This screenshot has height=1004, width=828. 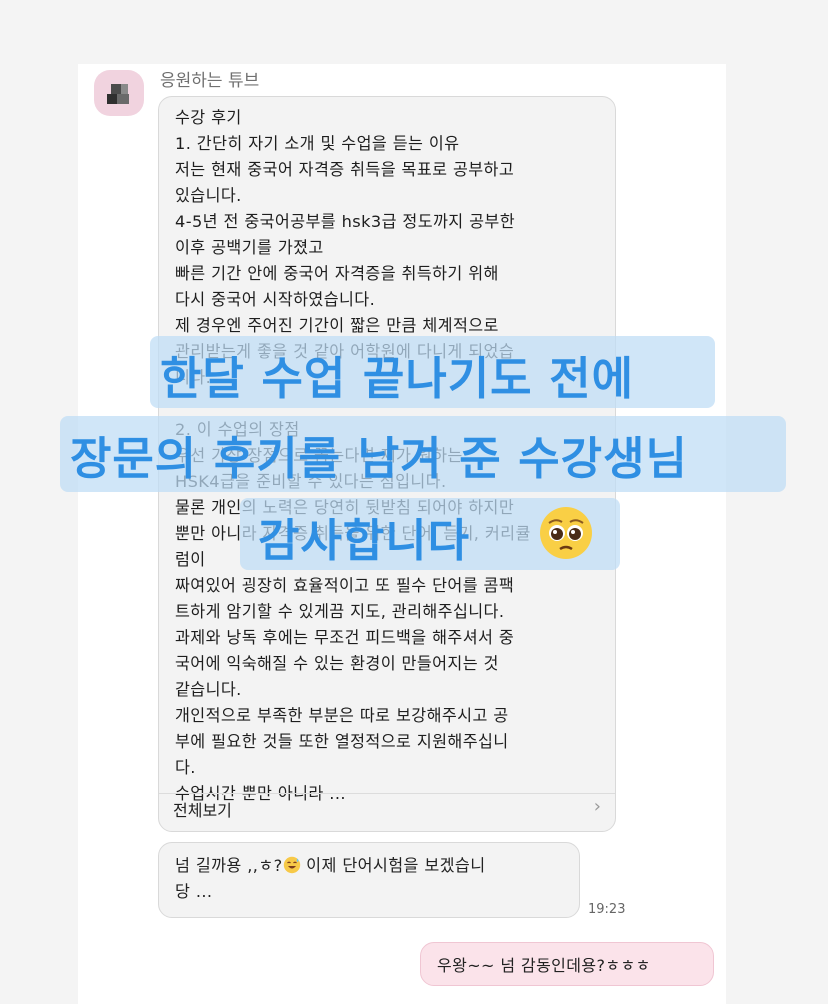 What do you see at coordinates (342, 741) in the screenshot?
I see `review-line: 부에 필요한 것들 또한 열정적으로 지원해주십니` at bounding box center [342, 741].